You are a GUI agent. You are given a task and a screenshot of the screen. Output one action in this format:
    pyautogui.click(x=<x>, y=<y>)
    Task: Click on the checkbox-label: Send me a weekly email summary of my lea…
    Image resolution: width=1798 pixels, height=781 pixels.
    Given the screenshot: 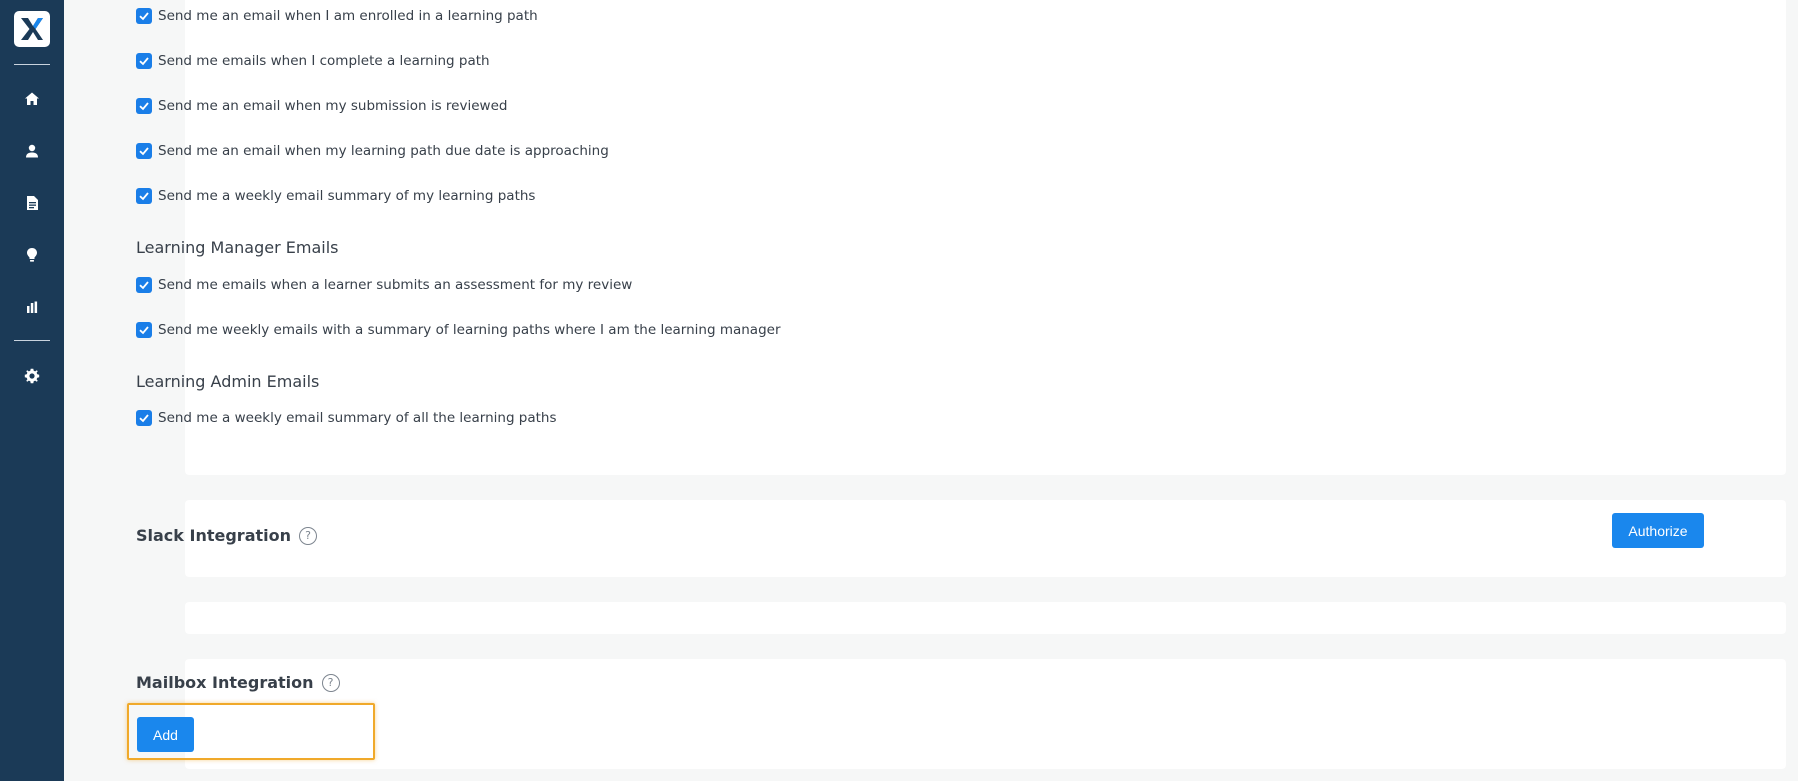 What is the action you would take?
    pyautogui.click(x=347, y=196)
    